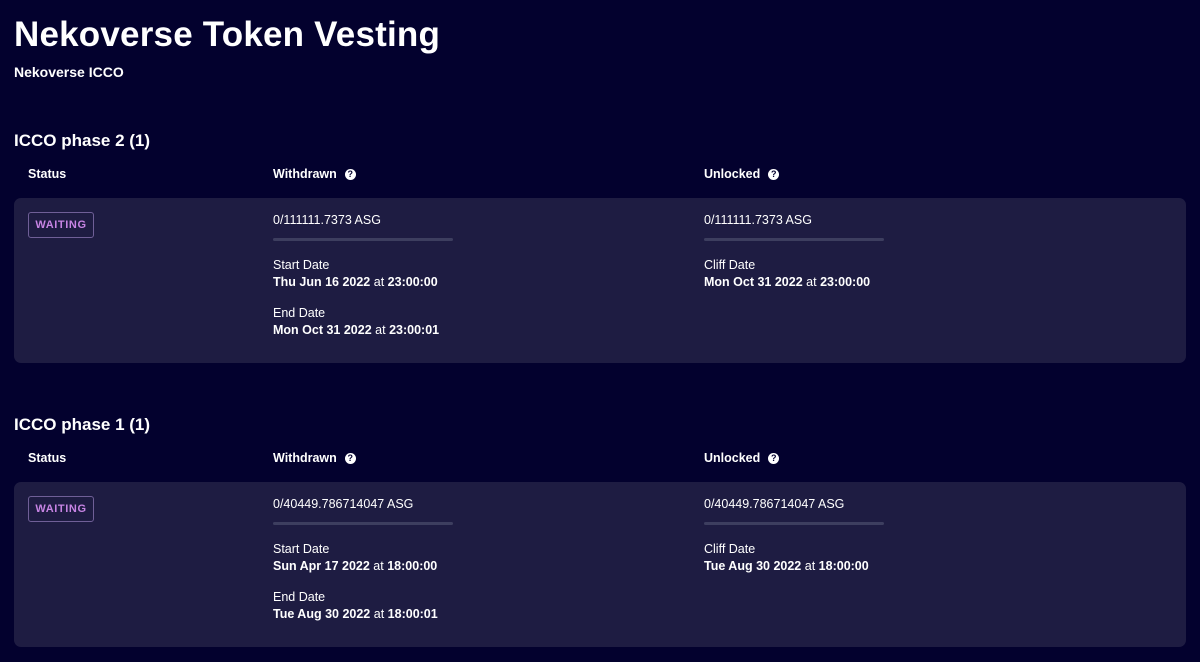 The height and width of the screenshot is (662, 1200). Describe the element at coordinates (843, 566) in the screenshot. I see `cliff-date-time: 18:00:00` at that location.